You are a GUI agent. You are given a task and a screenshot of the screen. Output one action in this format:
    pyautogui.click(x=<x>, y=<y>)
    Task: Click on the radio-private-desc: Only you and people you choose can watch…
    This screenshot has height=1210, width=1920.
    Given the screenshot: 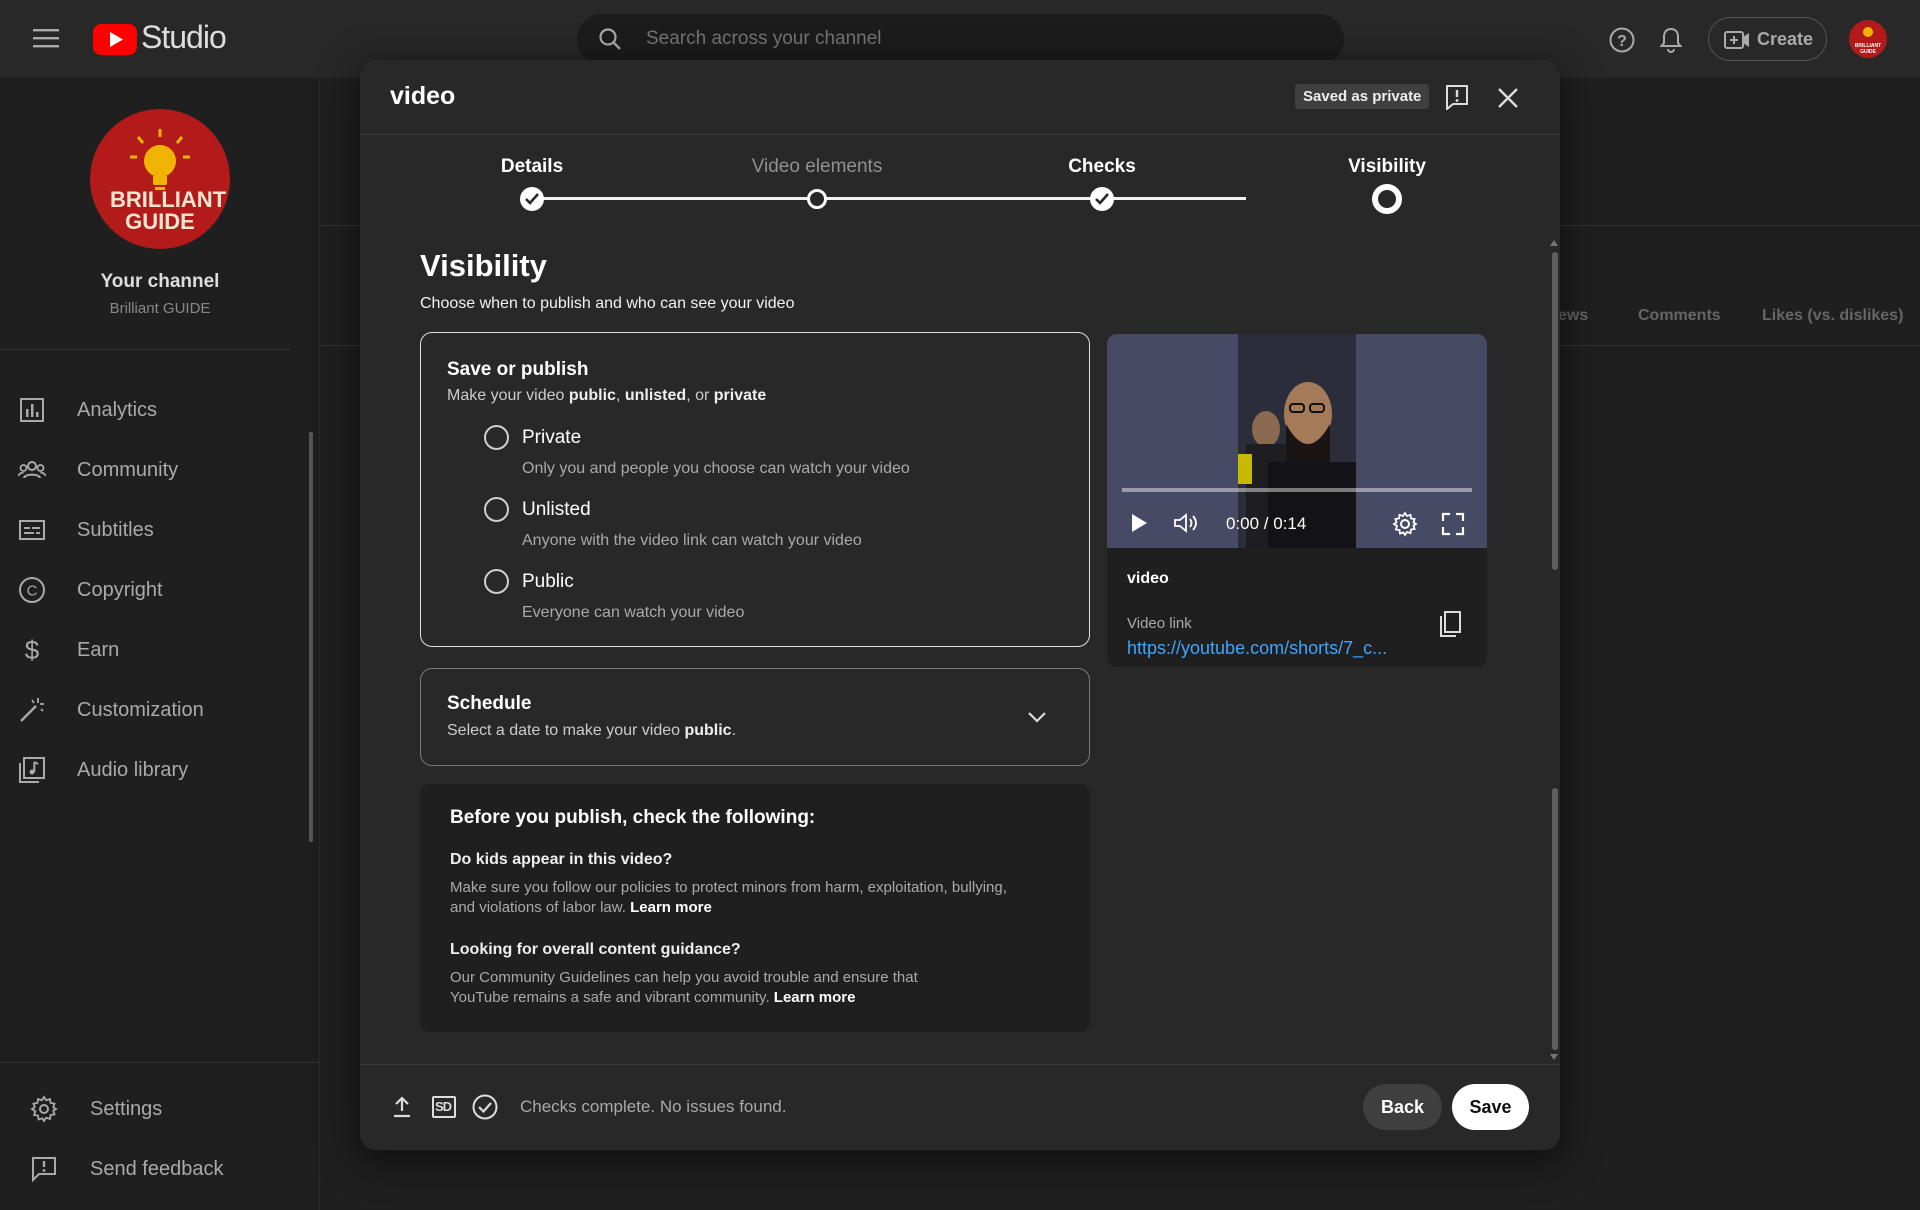 What is the action you would take?
    pyautogui.click(x=716, y=468)
    